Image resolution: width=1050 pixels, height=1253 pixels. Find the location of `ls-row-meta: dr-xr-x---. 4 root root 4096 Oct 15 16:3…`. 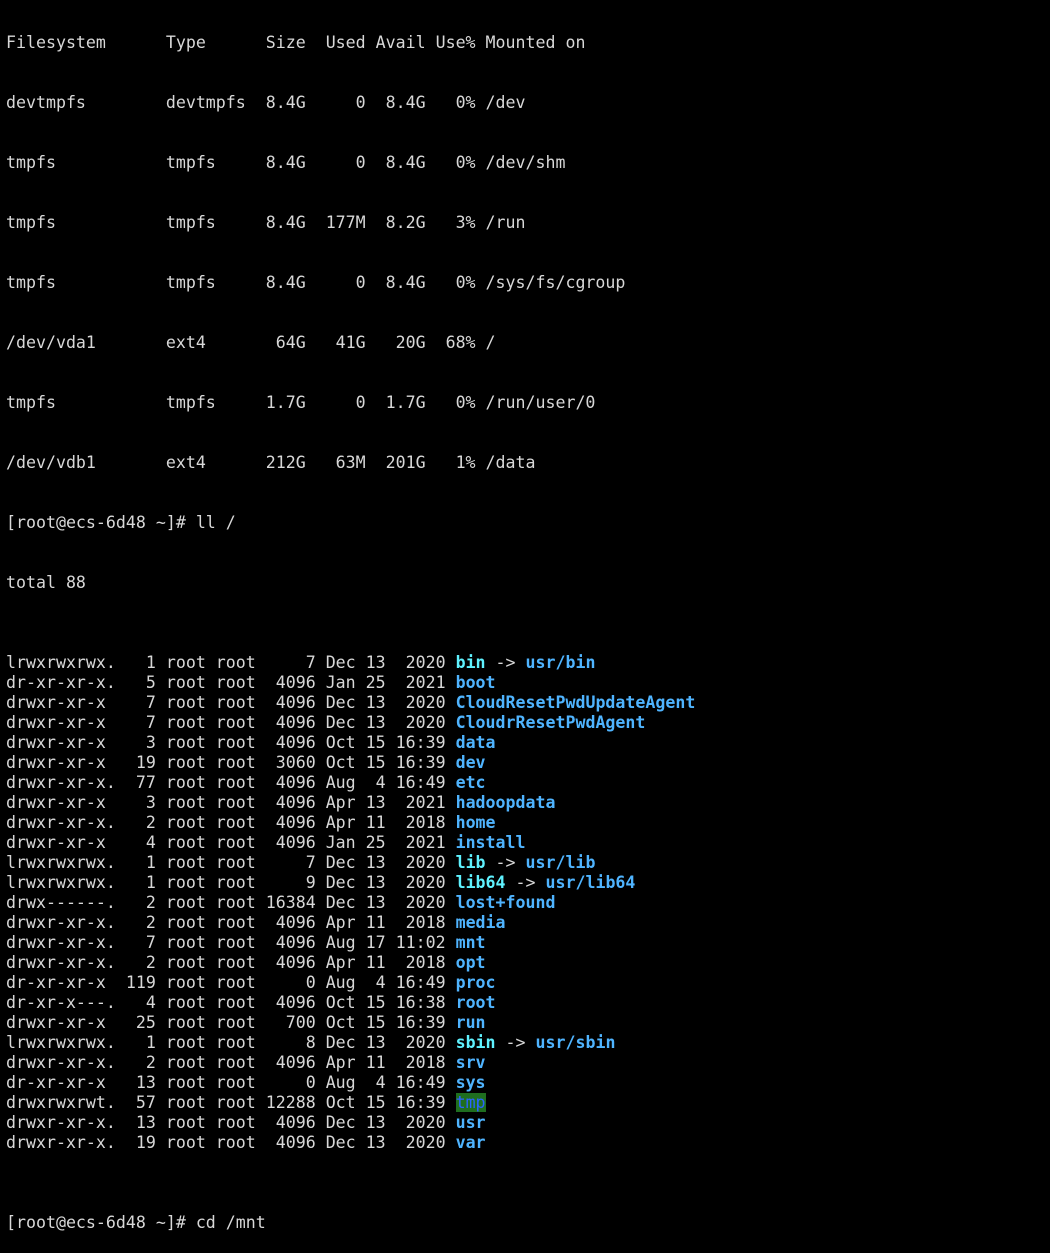

ls-row-meta: dr-xr-x---. 4 root root 4096 Oct 15 16:3… is located at coordinates (231, 1002).